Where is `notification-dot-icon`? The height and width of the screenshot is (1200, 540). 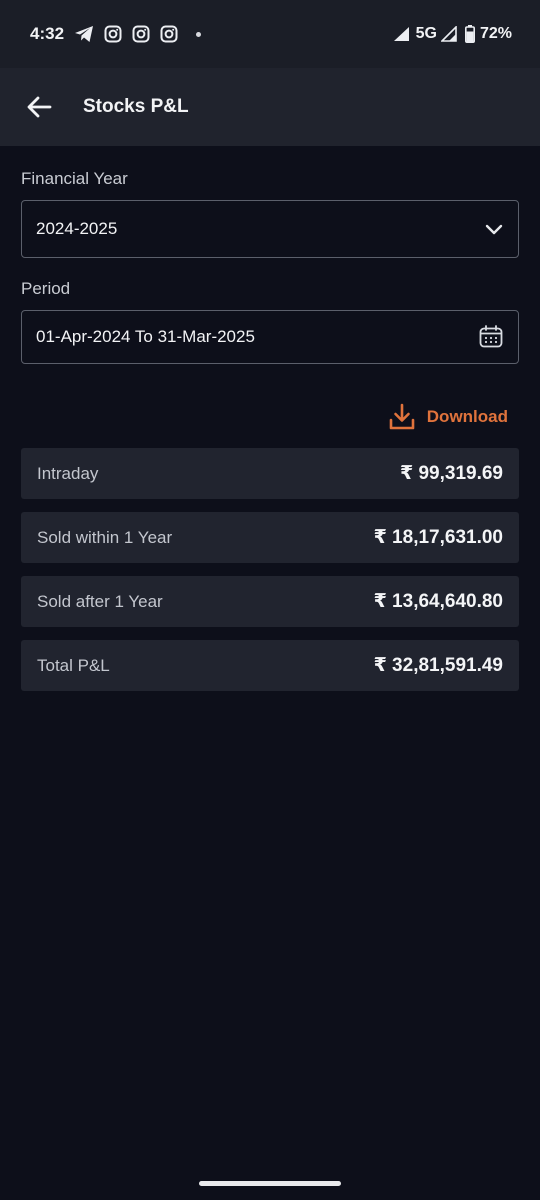
notification-dot-icon is located at coordinates (199, 34).